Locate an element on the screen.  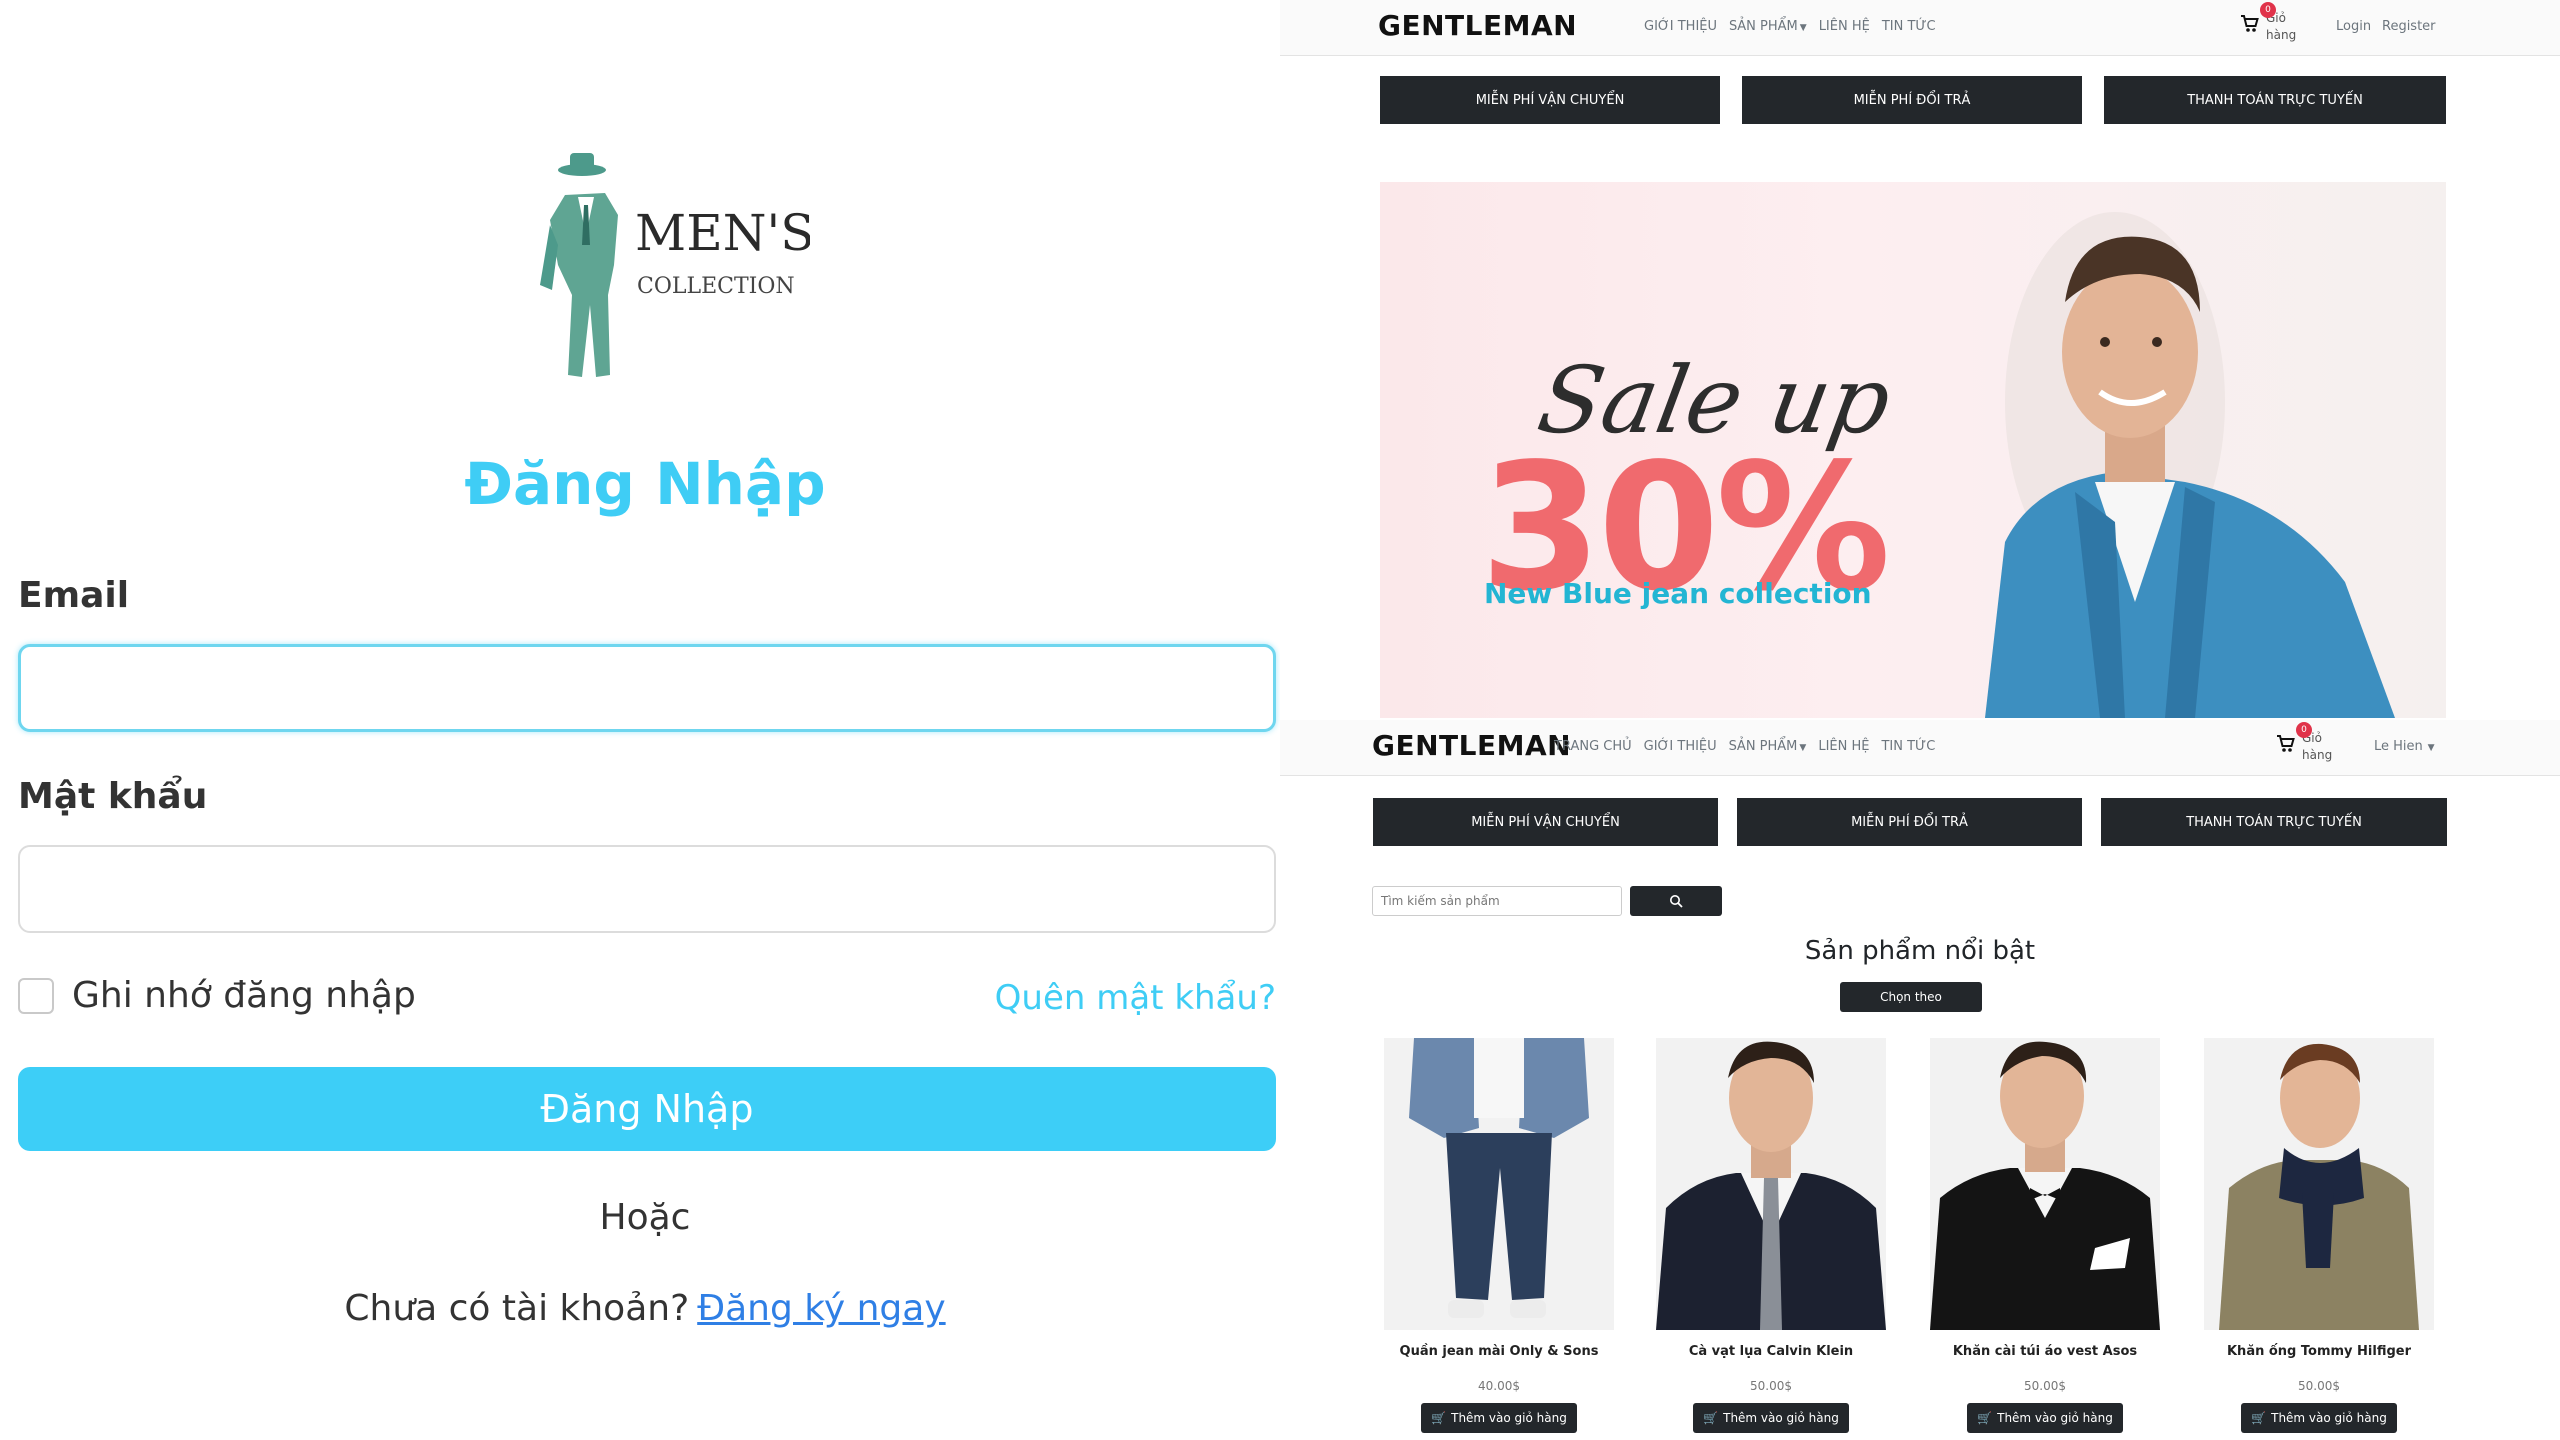
search-input: Tìm kiếm sản phẩm is located at coordinates (1497, 901).